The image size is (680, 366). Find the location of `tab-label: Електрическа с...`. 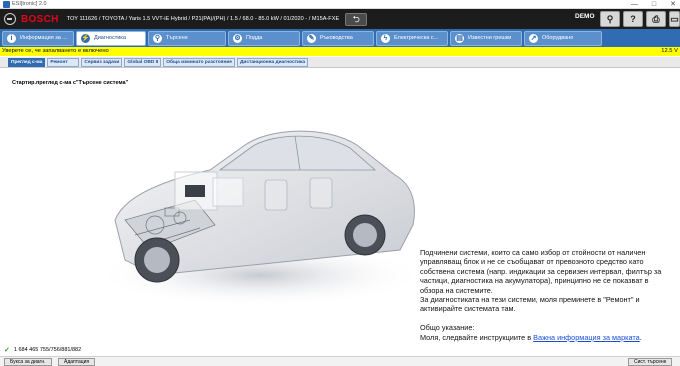

tab-label: Електрическа с... is located at coordinates (416, 38).